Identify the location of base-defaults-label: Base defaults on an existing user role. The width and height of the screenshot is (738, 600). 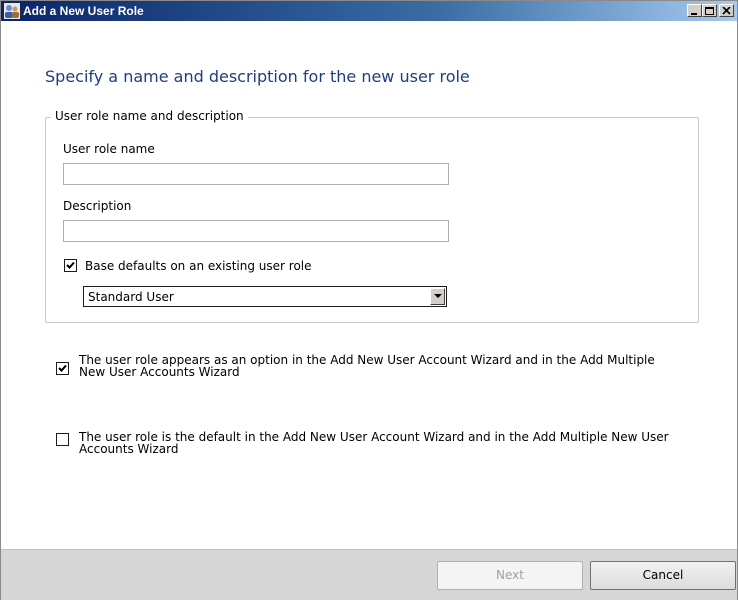
(198, 266).